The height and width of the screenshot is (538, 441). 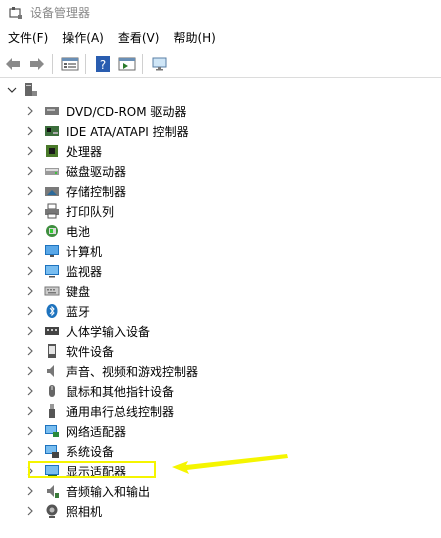 What do you see at coordinates (52, 351) in the screenshot?
I see `software-device-icon` at bounding box center [52, 351].